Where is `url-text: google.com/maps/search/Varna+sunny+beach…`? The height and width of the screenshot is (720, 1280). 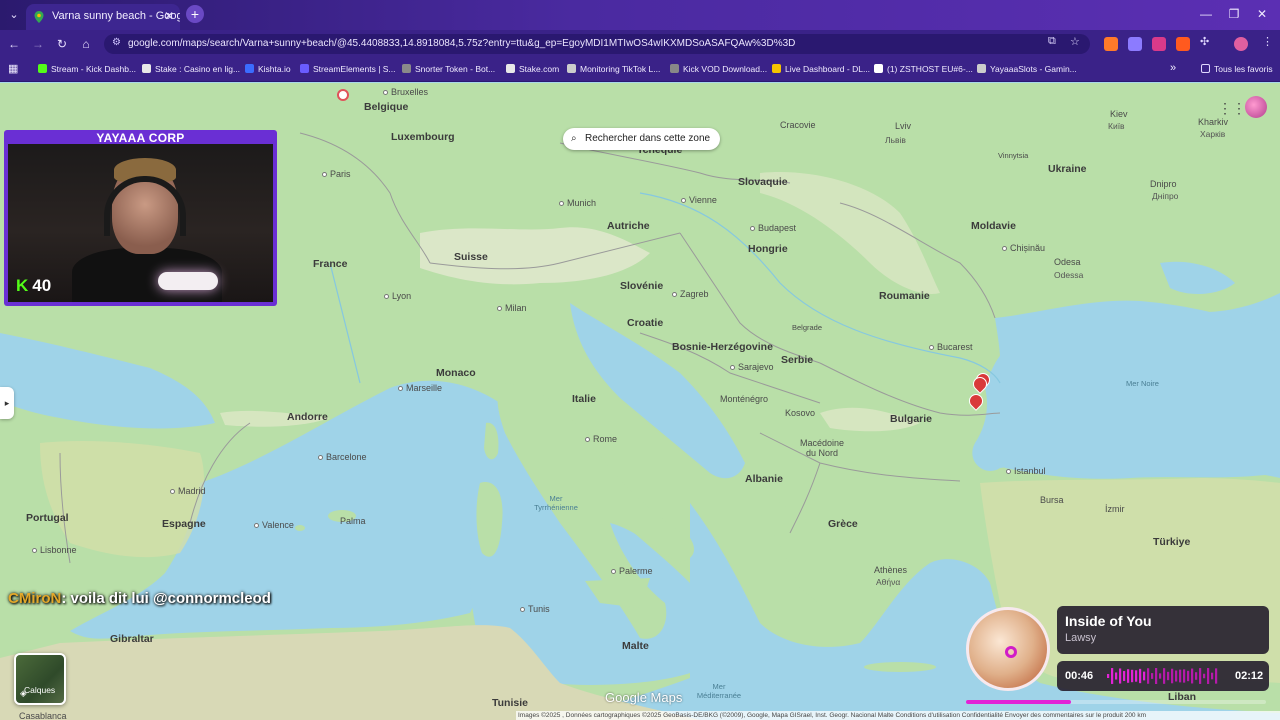
url-text: google.com/maps/search/Varna+sunny+beach… is located at coordinates (462, 43).